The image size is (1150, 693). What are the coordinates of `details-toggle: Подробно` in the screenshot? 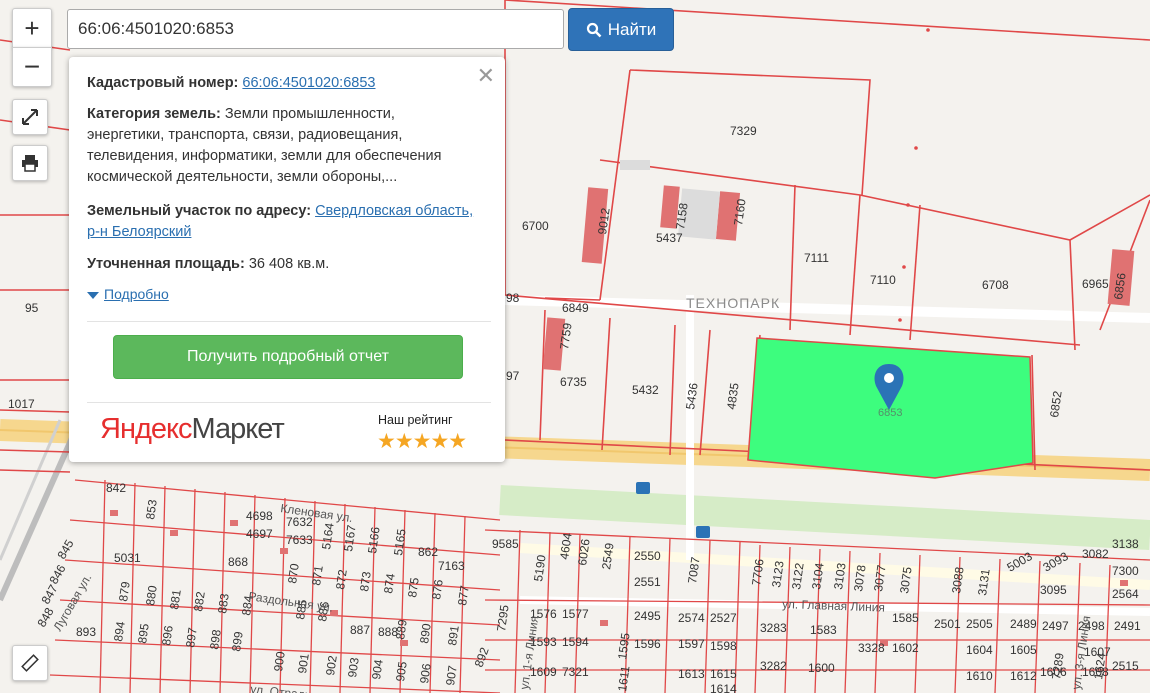 It's located at (128, 294).